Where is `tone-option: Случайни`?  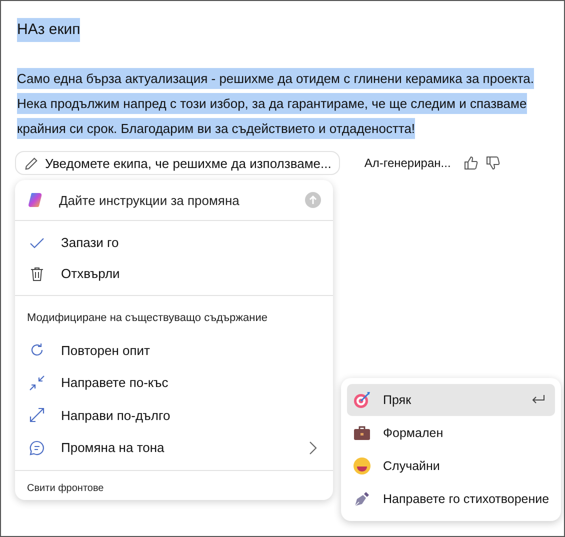
tone-option: Случайни is located at coordinates (451, 466).